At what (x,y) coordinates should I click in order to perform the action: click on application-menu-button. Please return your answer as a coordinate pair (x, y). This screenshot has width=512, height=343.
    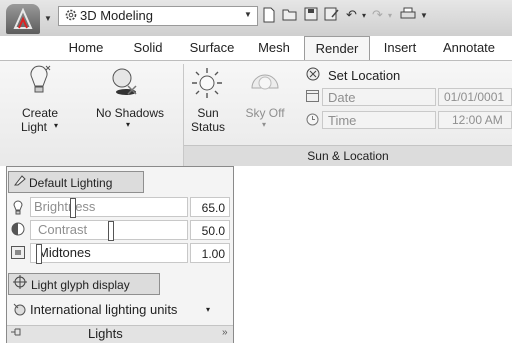
    Looking at the image, I should click on (23, 19).